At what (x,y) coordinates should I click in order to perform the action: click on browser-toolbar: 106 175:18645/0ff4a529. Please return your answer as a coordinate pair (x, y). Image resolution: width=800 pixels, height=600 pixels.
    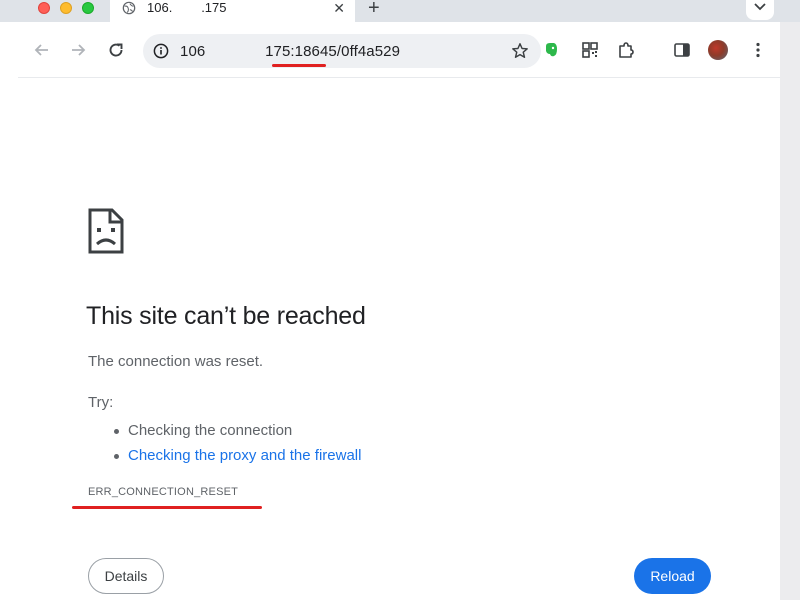
    Looking at the image, I should click on (399, 50).